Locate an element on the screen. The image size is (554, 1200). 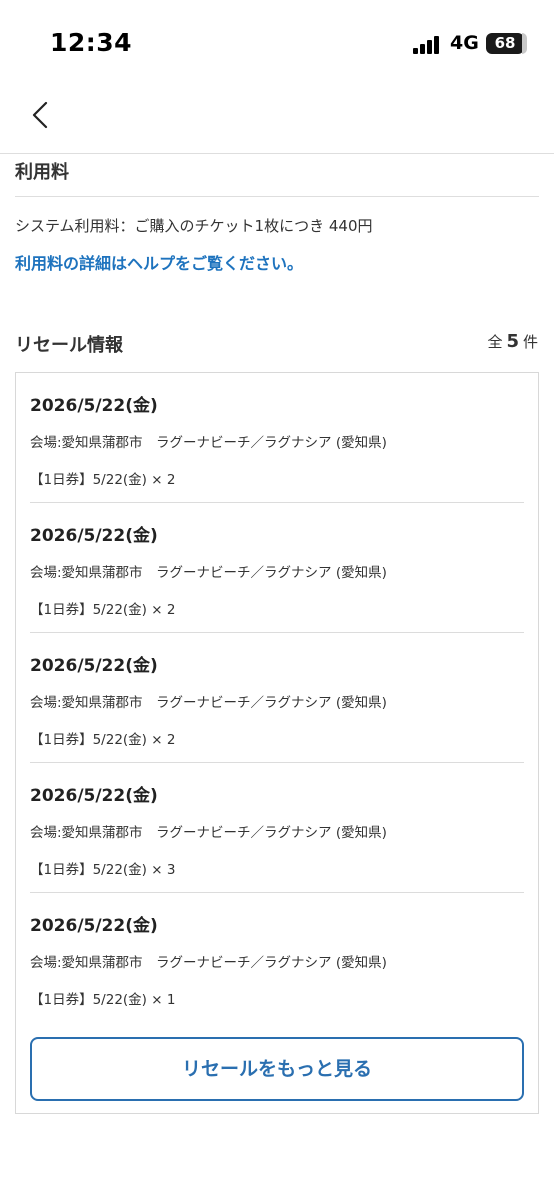
resale-item-ticket: 【1日券】5/22(金) × 3 is located at coordinates (103, 870).